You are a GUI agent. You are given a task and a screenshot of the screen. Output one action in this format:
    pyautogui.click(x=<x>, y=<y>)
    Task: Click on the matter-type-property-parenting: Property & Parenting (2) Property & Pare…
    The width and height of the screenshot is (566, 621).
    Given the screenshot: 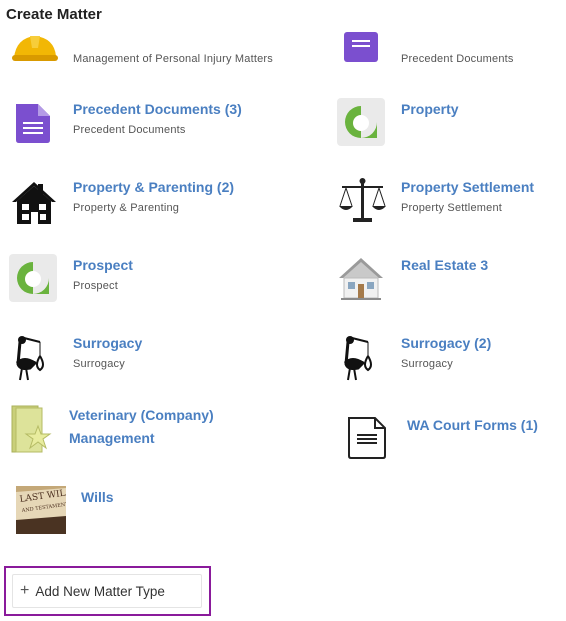 What is the action you would take?
    pyautogui.click(x=155, y=201)
    